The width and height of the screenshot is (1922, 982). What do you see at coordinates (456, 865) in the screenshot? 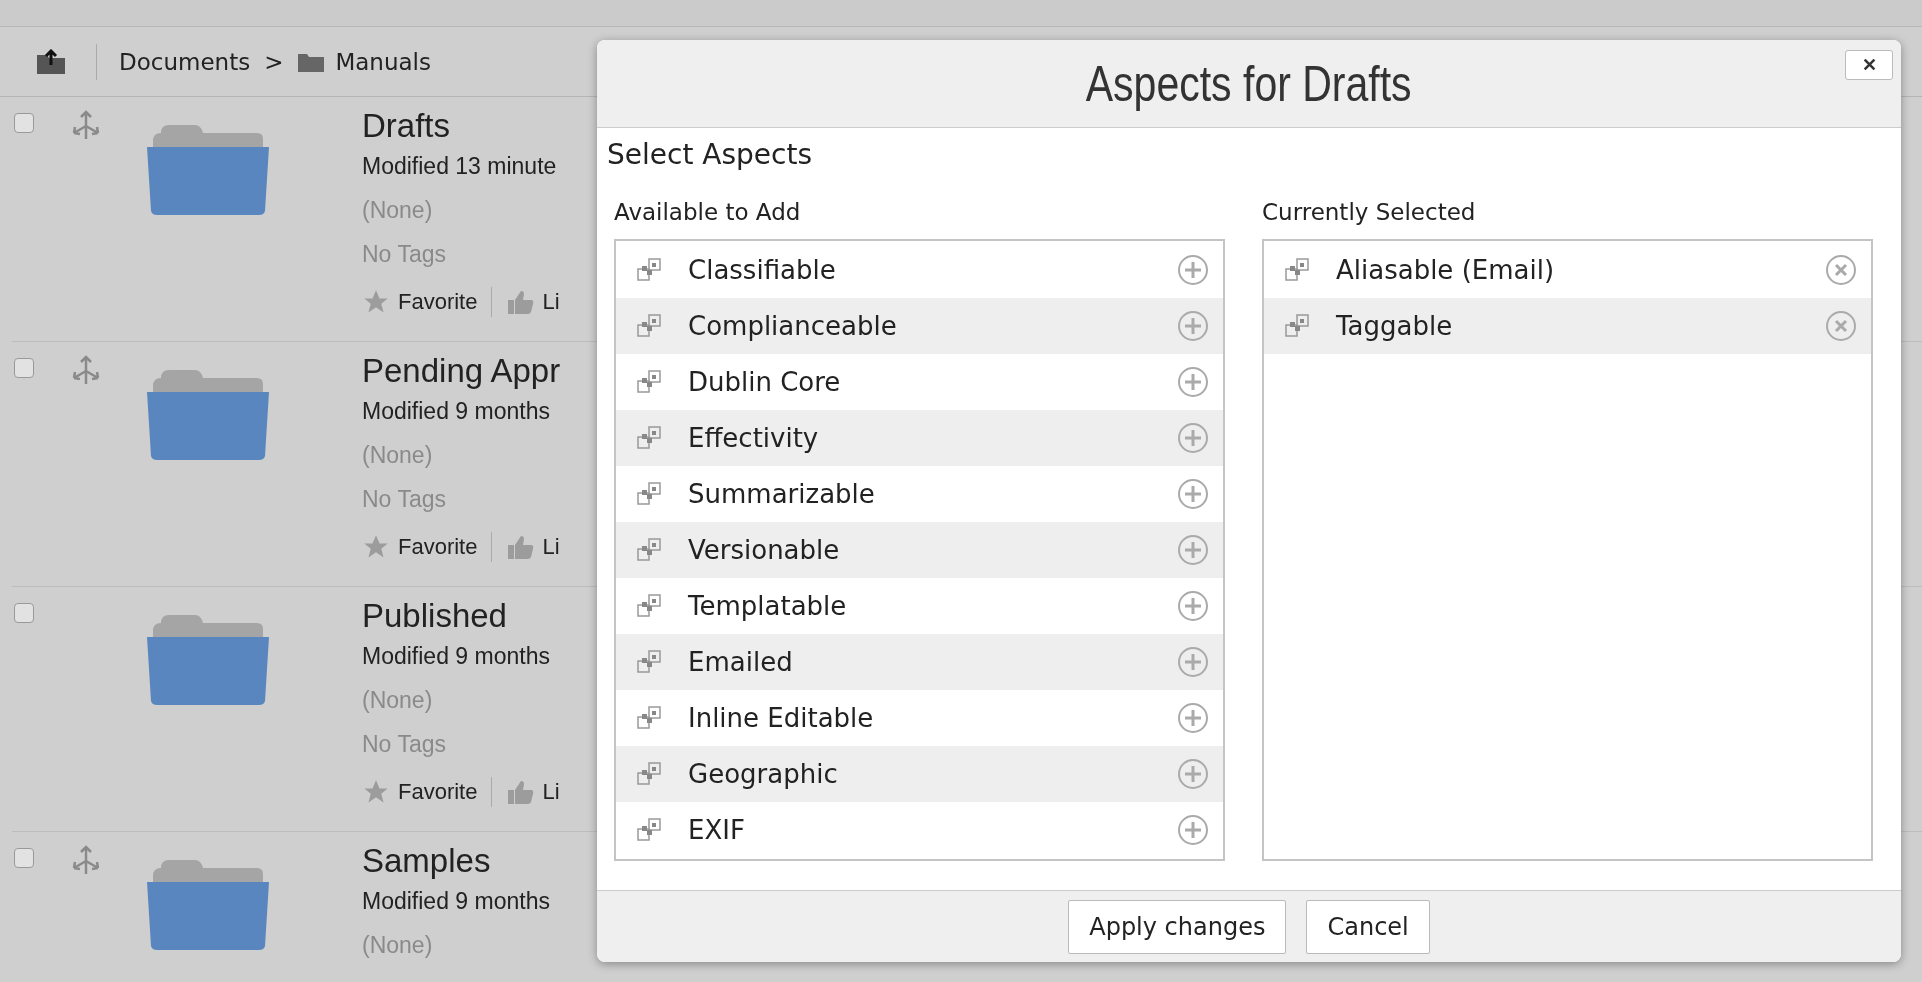
I see `folder-name: Samples` at bounding box center [456, 865].